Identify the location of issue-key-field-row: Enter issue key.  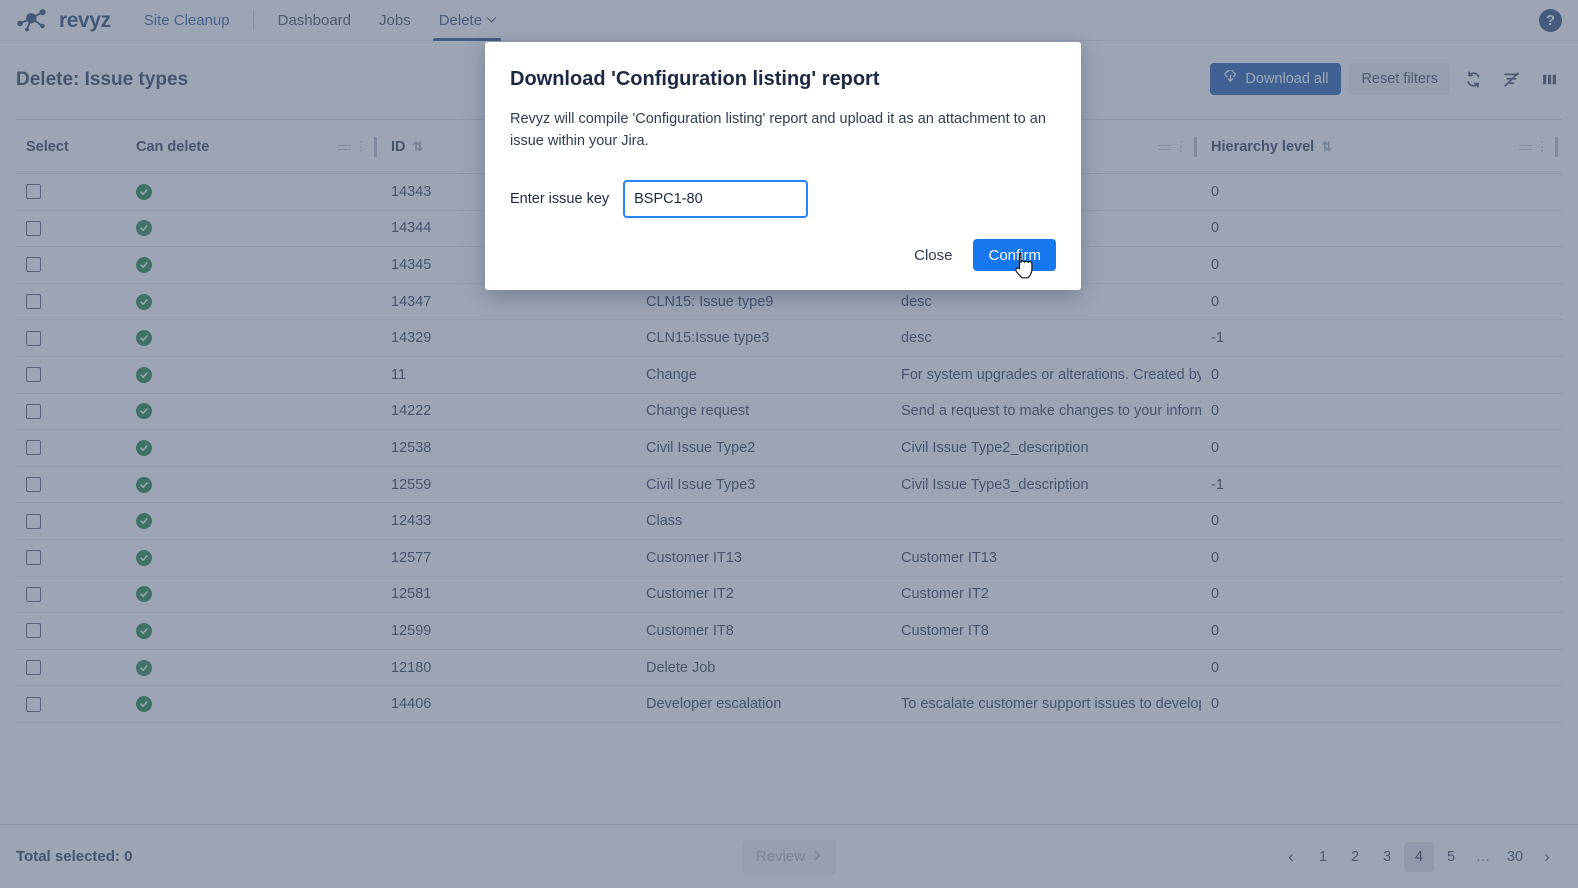
(783, 198).